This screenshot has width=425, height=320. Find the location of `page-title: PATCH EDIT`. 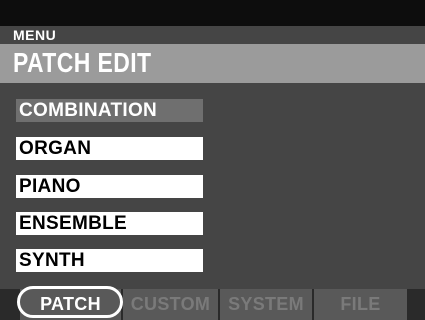

page-title: PATCH EDIT is located at coordinates (82, 62).